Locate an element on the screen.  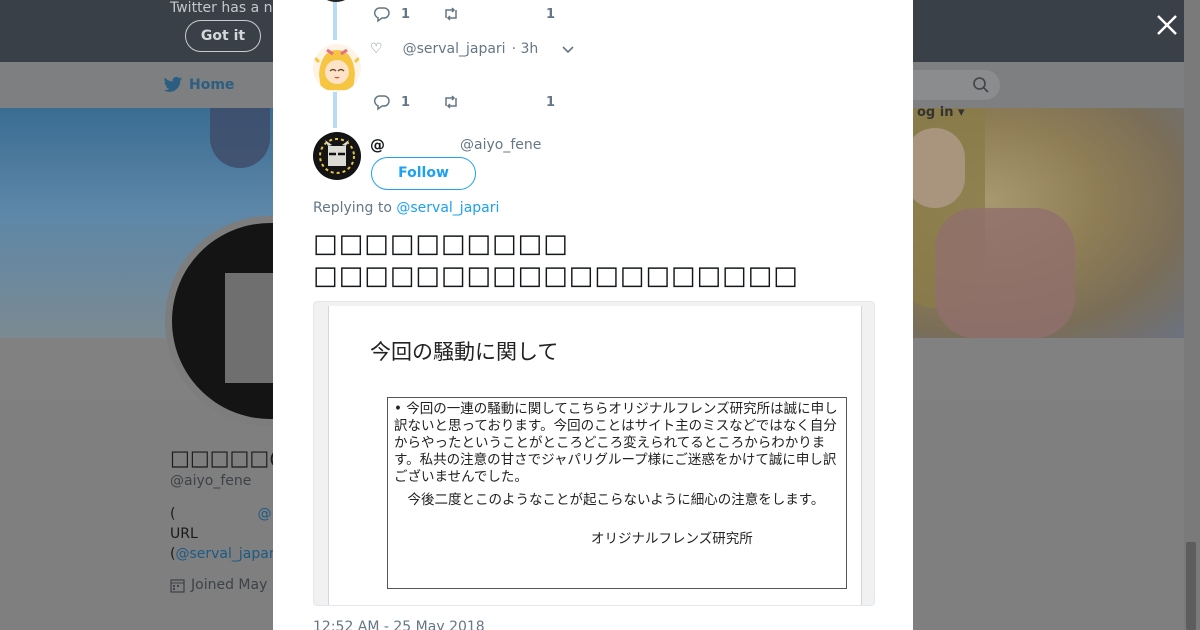
scrollbar is located at coordinates (1192, 315).